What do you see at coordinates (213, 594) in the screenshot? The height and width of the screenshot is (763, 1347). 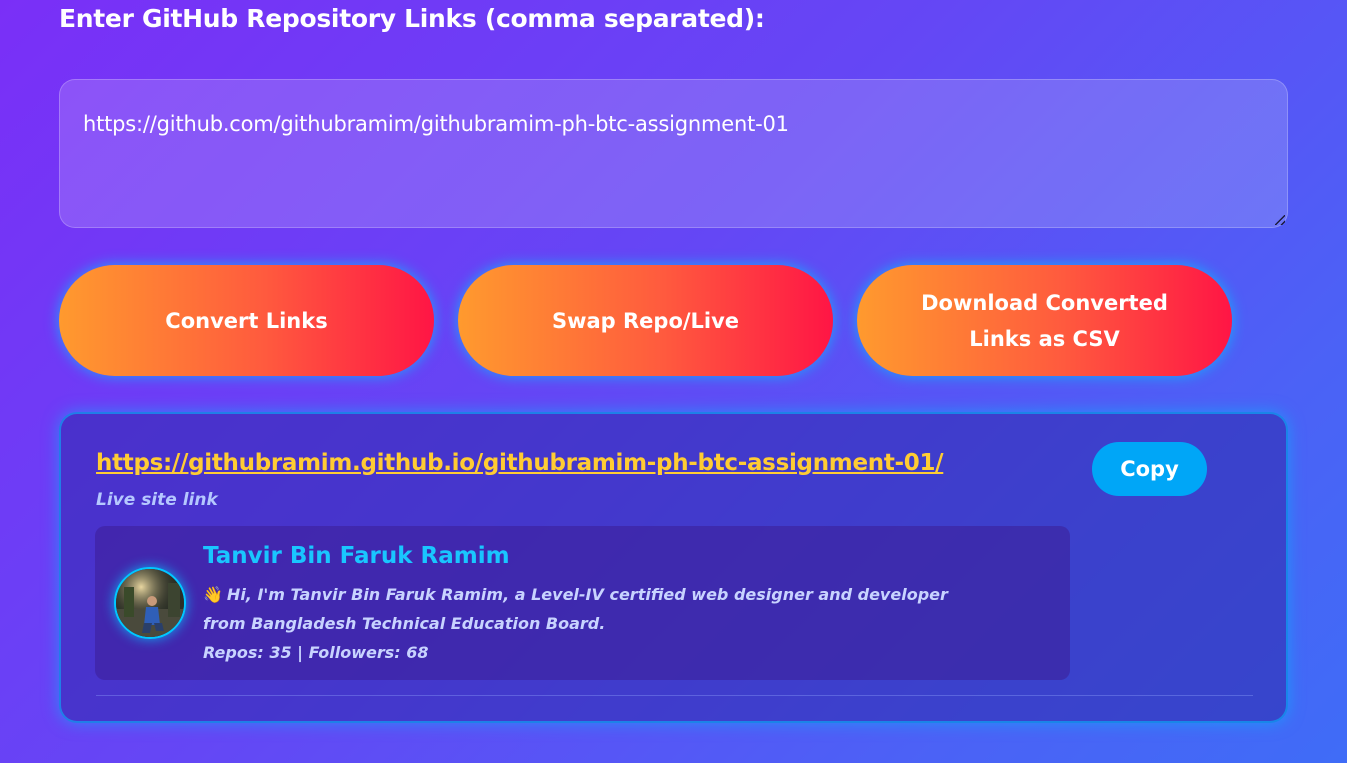 I see `waving-hand-icon: 👋` at bounding box center [213, 594].